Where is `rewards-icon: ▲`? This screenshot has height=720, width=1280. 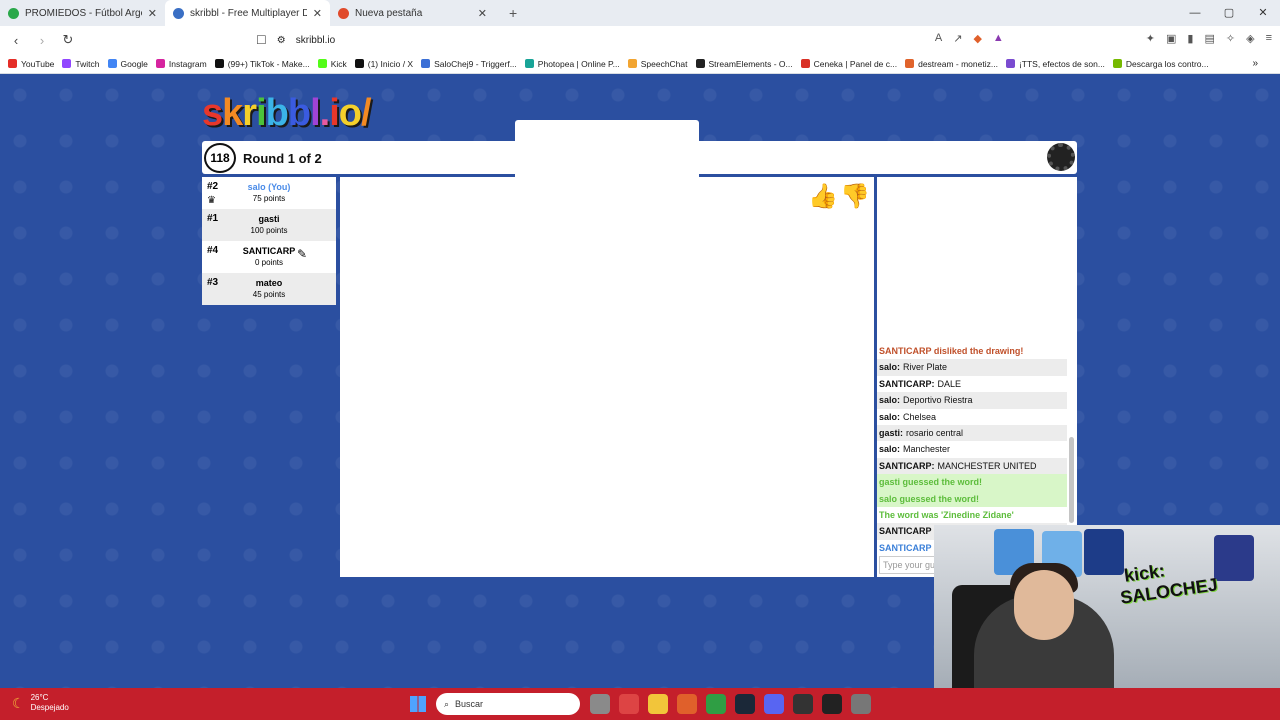 rewards-icon: ▲ is located at coordinates (998, 38).